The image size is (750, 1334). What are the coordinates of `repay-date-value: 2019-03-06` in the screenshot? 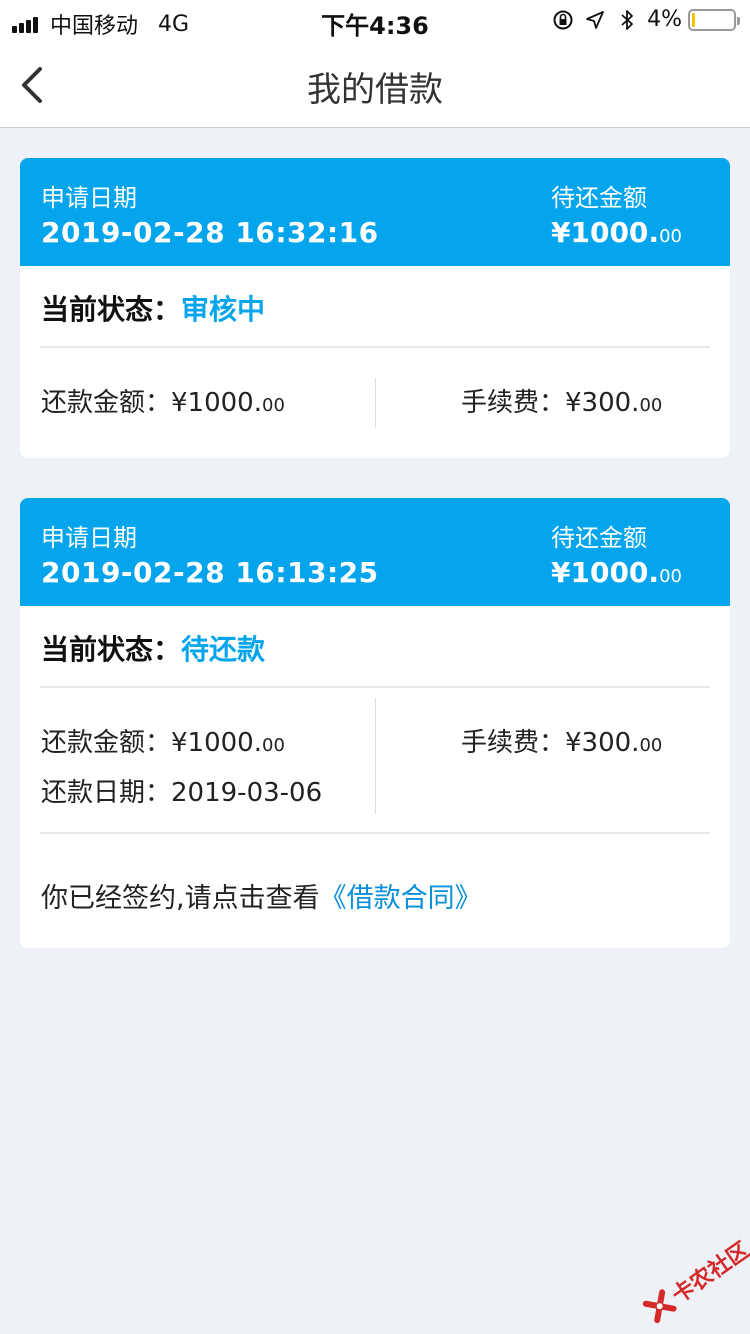 It's located at (247, 793).